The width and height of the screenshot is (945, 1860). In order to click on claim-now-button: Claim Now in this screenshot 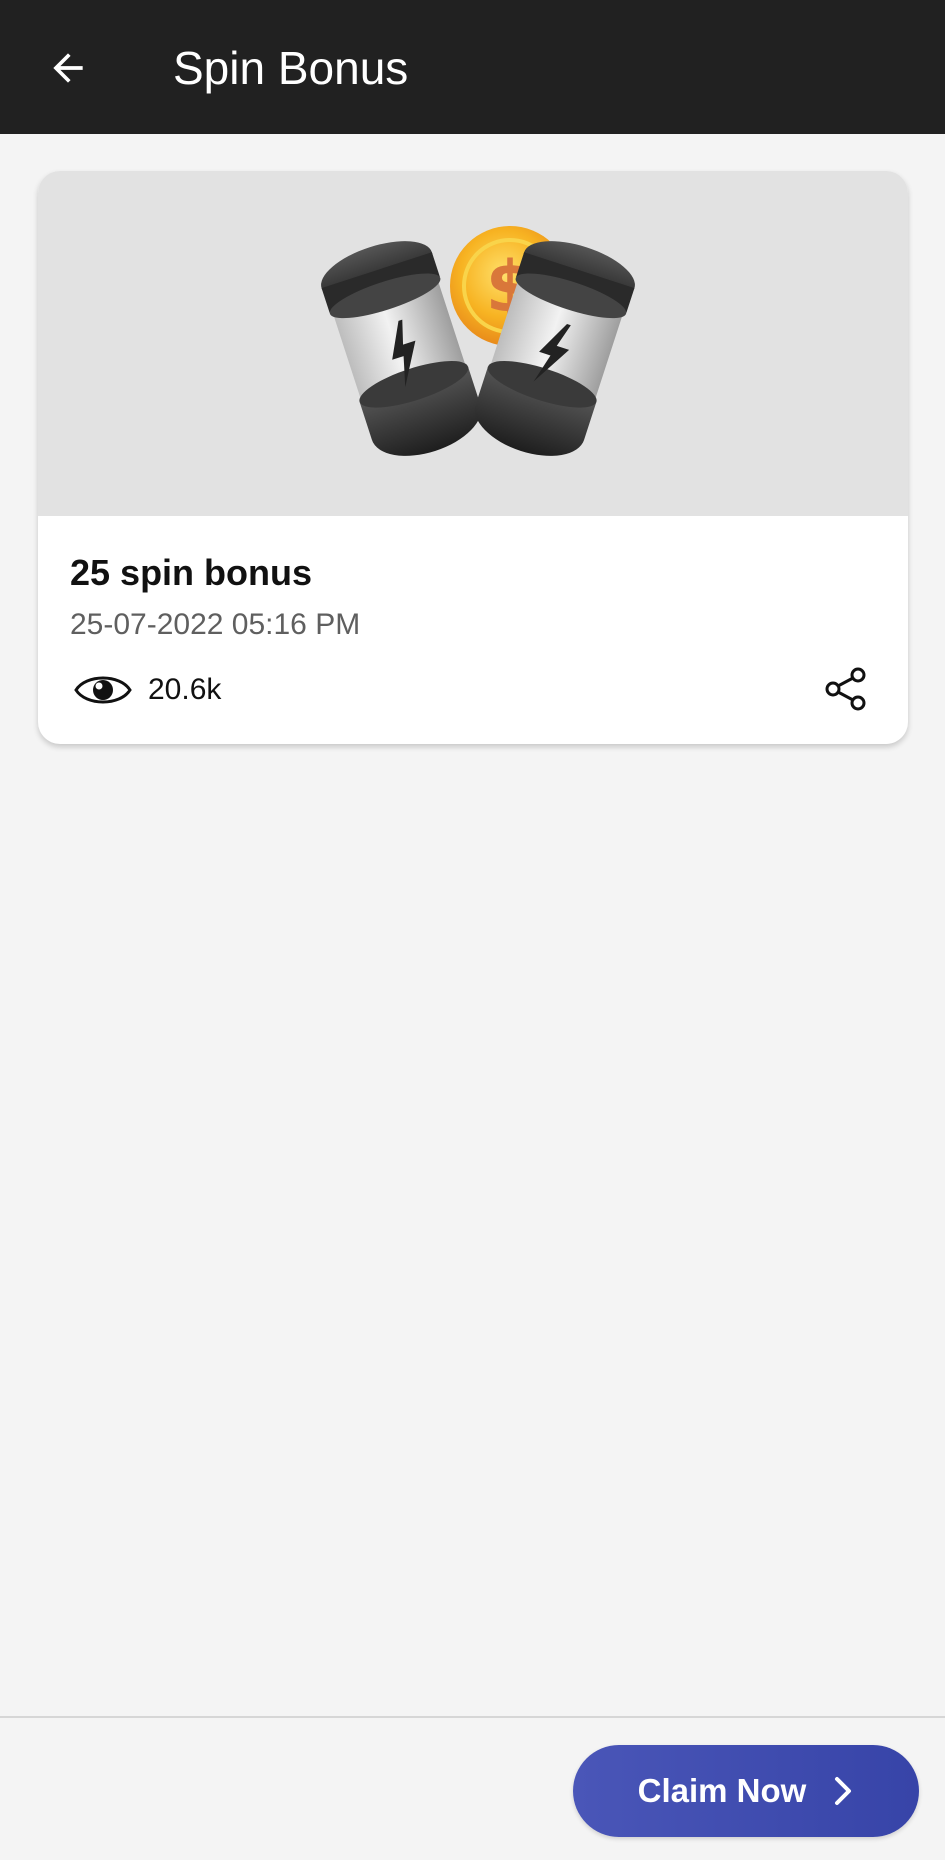, I will do `click(746, 1791)`.